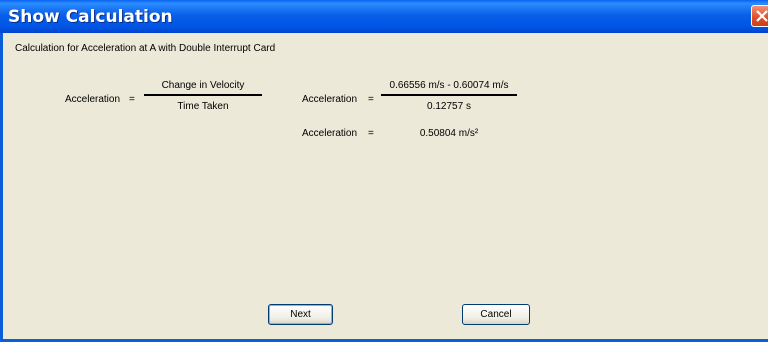 This screenshot has height=342, width=768. Describe the element at coordinates (90, 17) in the screenshot. I see `window-title: Show Calculation` at that location.